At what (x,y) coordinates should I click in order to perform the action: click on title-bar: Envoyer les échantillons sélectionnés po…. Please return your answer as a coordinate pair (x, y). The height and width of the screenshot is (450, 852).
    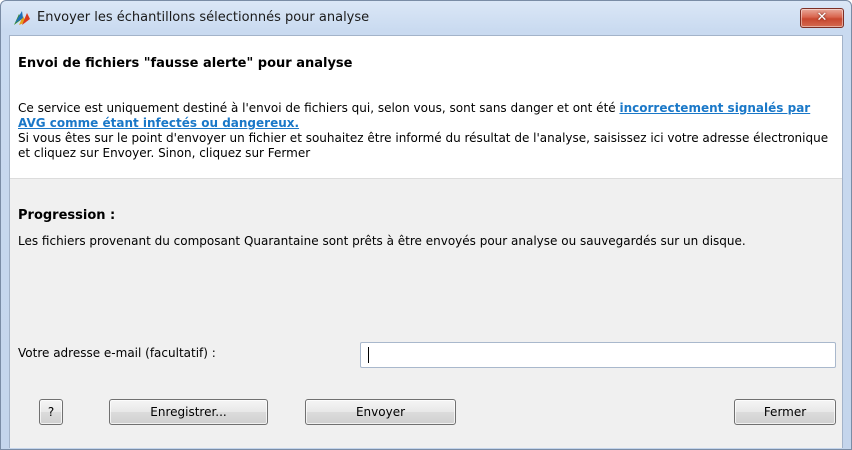
    Looking at the image, I should click on (426, 18).